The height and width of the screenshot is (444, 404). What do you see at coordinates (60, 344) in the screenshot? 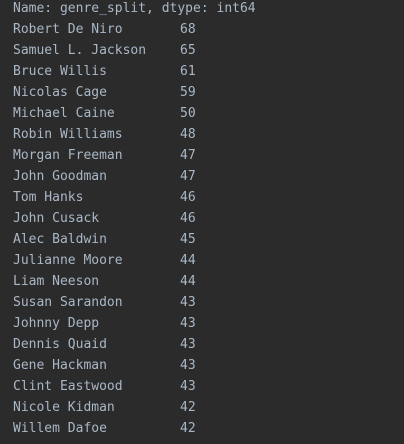
I see `row-index-label: Dennis Quaid` at bounding box center [60, 344].